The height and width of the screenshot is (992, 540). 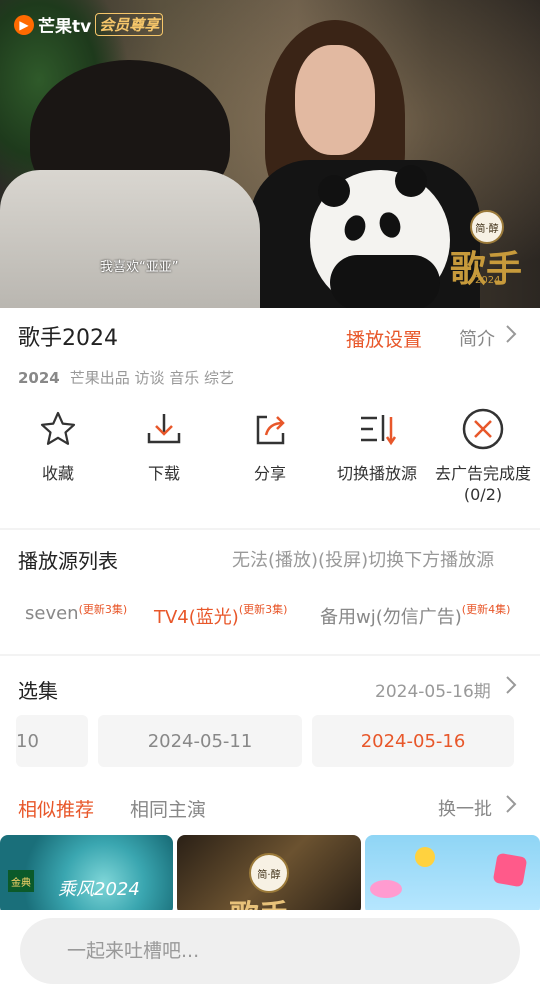 What do you see at coordinates (384, 338) in the screenshot?
I see `play-settings-button: 播放设置` at bounding box center [384, 338].